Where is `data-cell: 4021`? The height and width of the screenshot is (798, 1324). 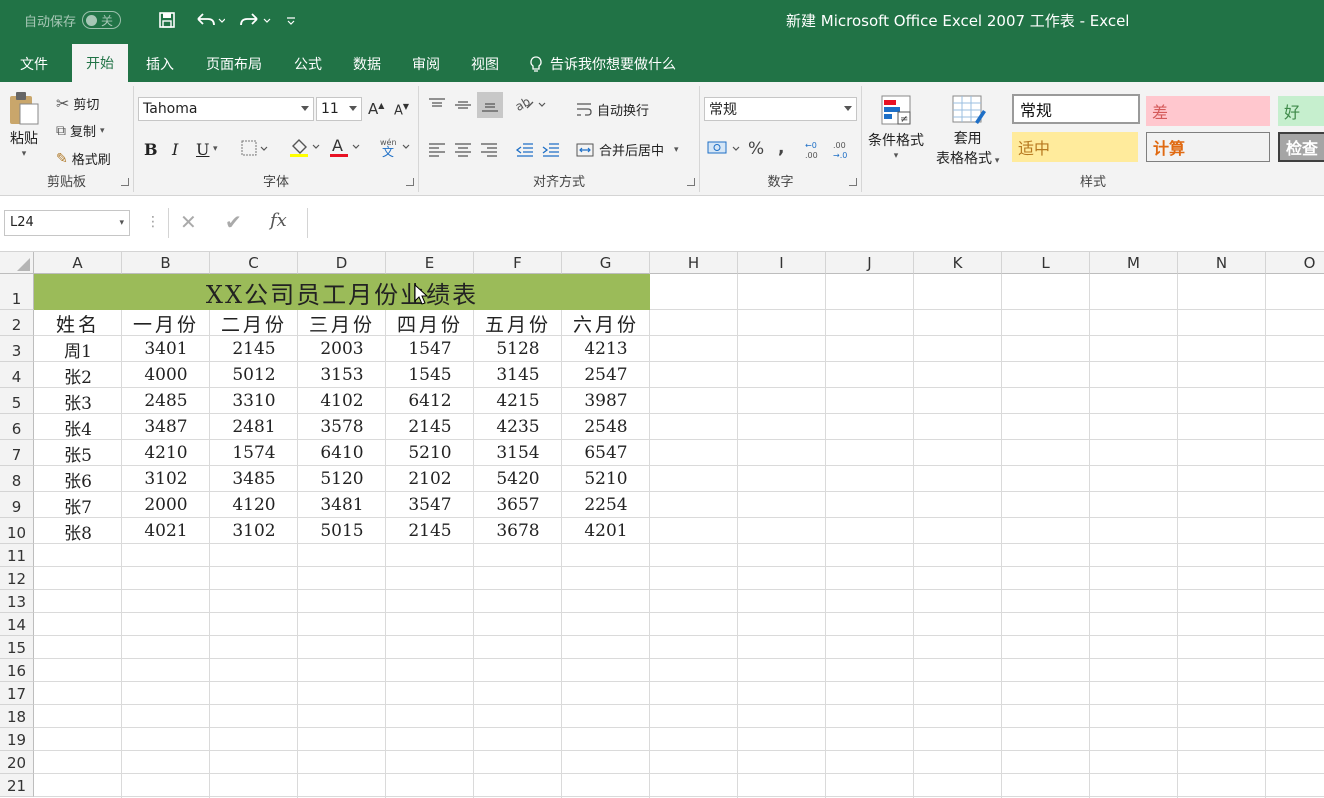
data-cell: 4021 is located at coordinates (166, 531).